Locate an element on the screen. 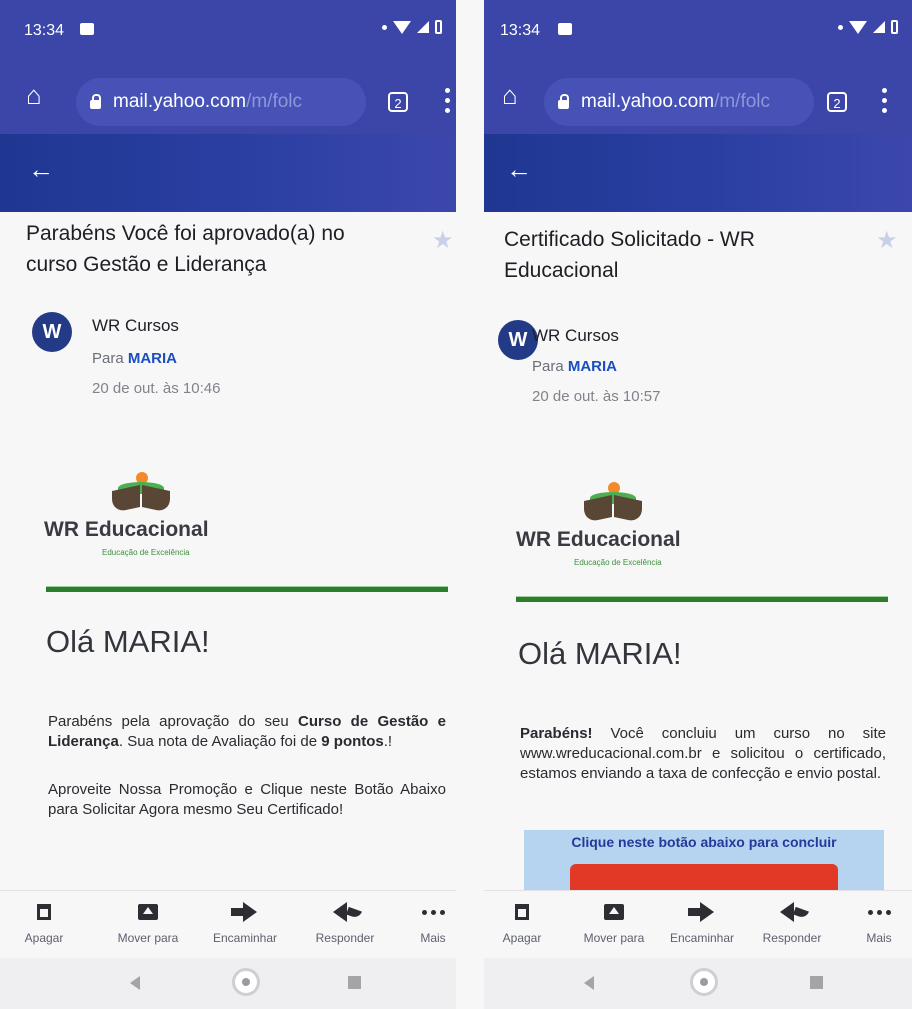  cta-label: Clique neste botão abaixo para concluir is located at coordinates (704, 842).